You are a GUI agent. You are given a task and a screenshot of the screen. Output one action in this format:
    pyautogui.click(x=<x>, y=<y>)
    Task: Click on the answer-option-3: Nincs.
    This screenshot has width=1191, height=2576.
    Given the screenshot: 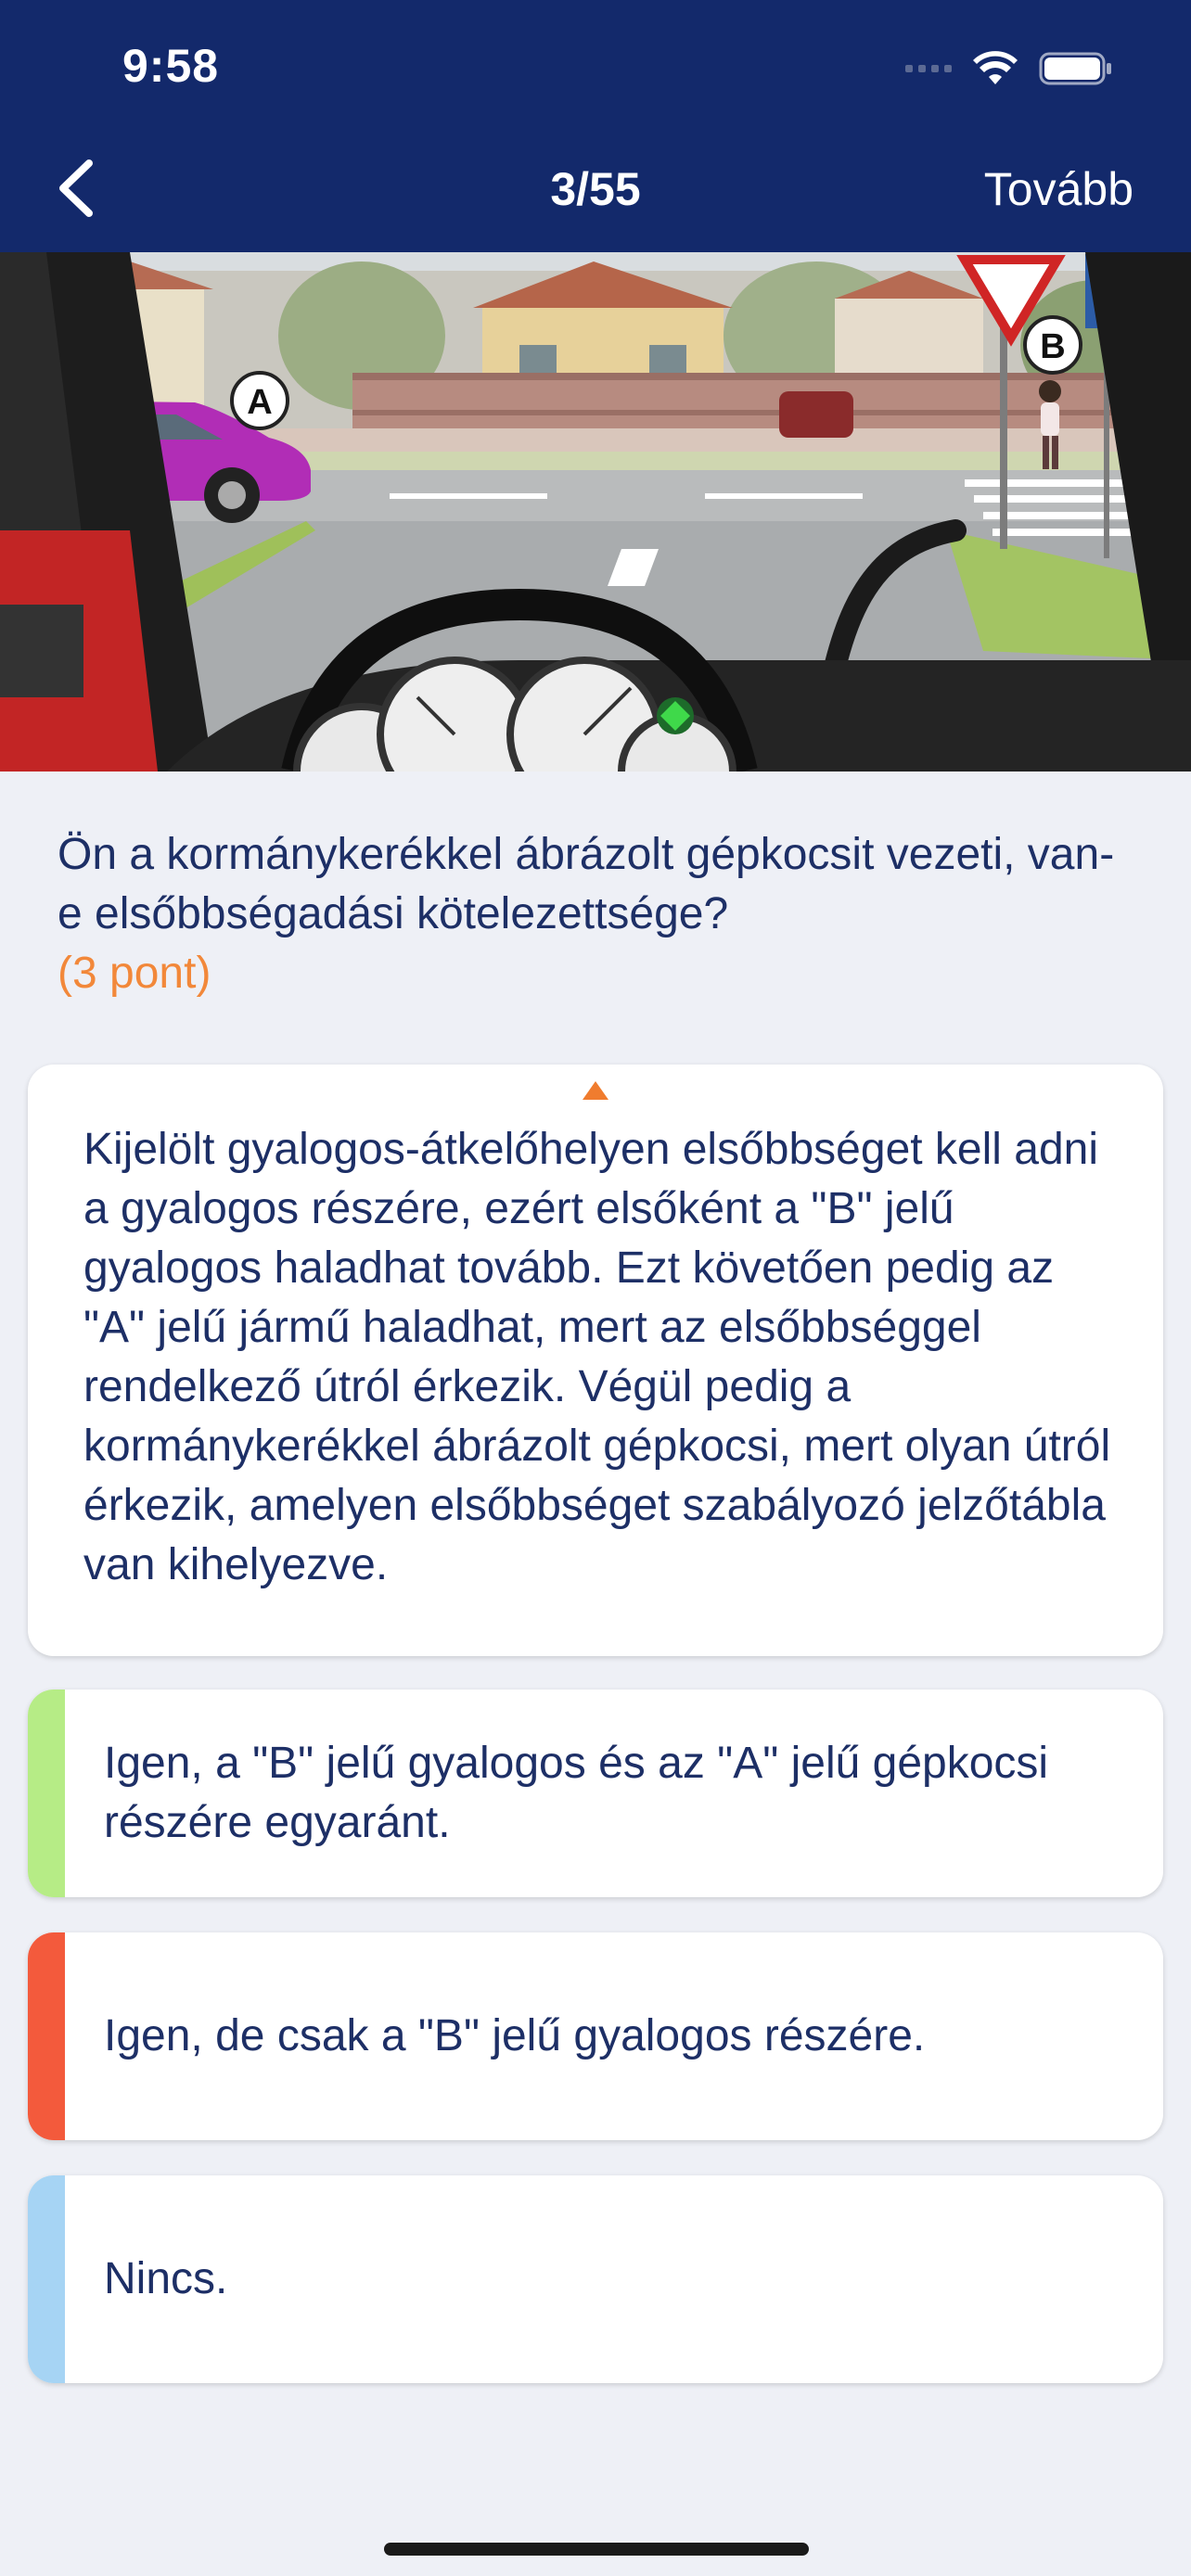 What is the action you would take?
    pyautogui.click(x=595, y=2279)
    